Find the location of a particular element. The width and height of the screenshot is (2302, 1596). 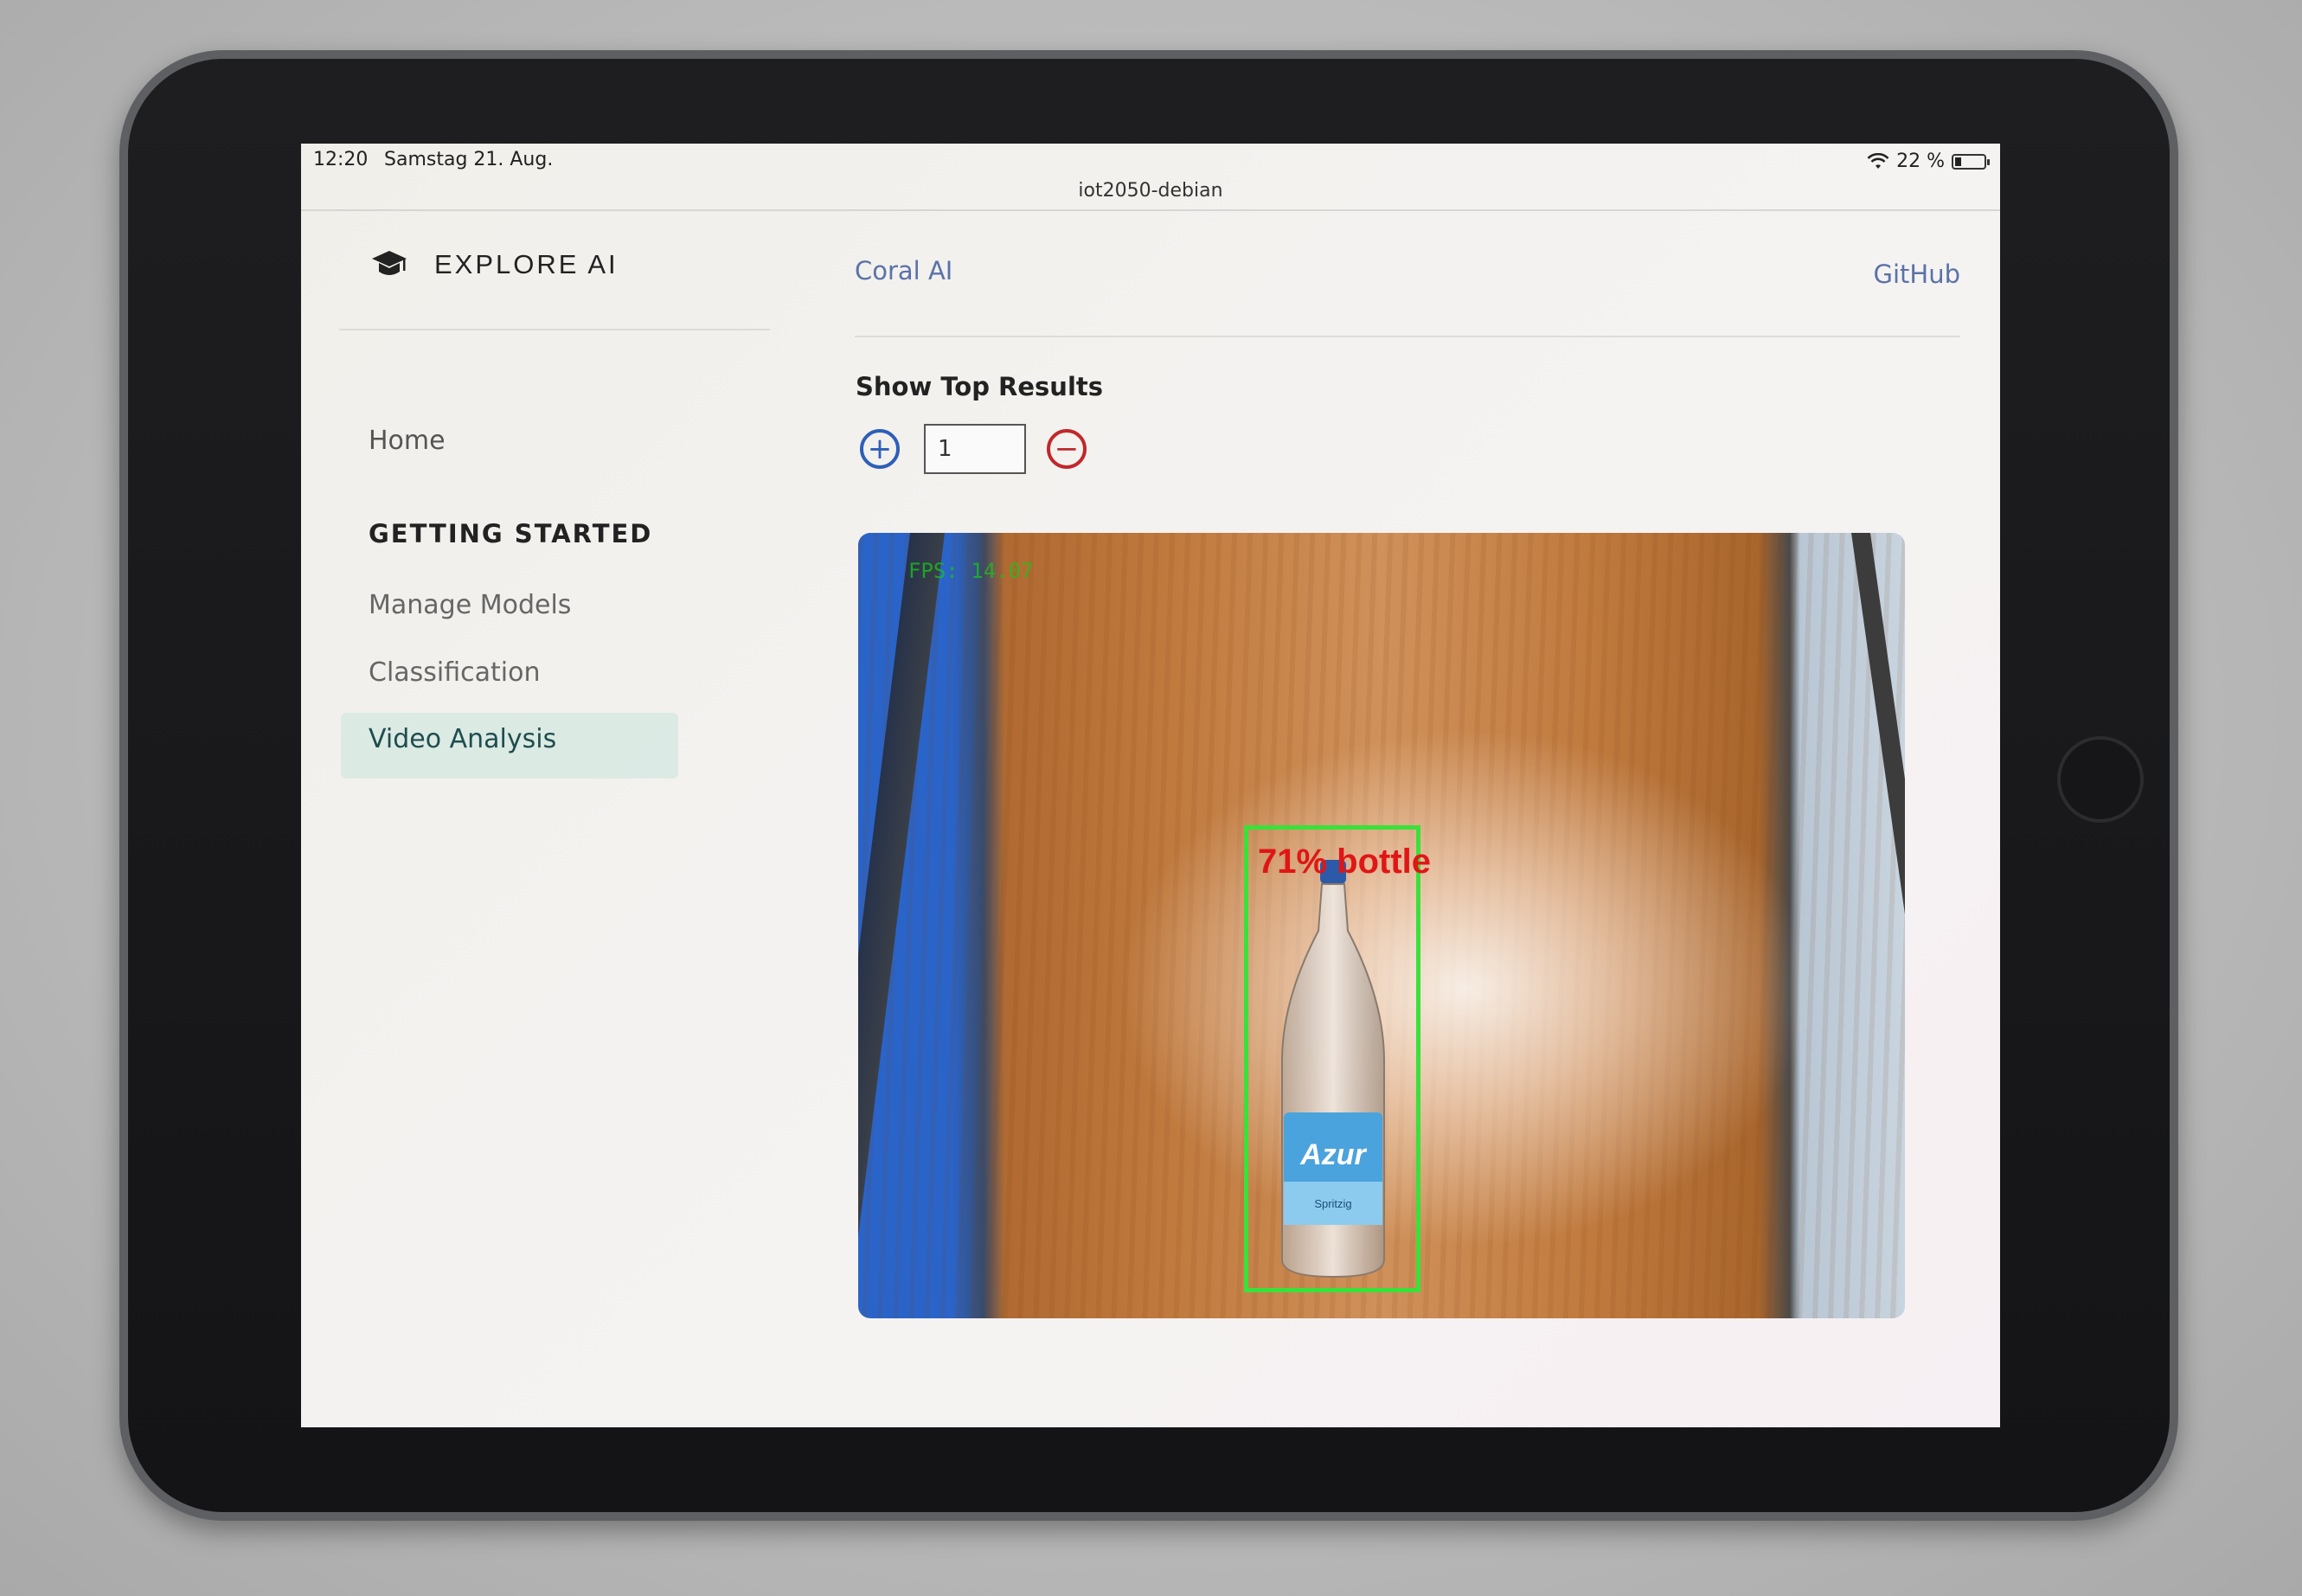

status-right: 22 % is located at coordinates (1928, 161).